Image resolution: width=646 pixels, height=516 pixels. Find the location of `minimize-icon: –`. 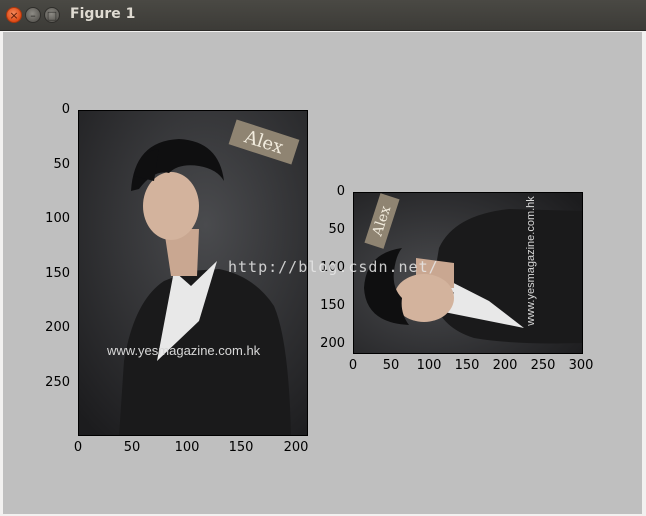

minimize-icon: – is located at coordinates (33, 15).